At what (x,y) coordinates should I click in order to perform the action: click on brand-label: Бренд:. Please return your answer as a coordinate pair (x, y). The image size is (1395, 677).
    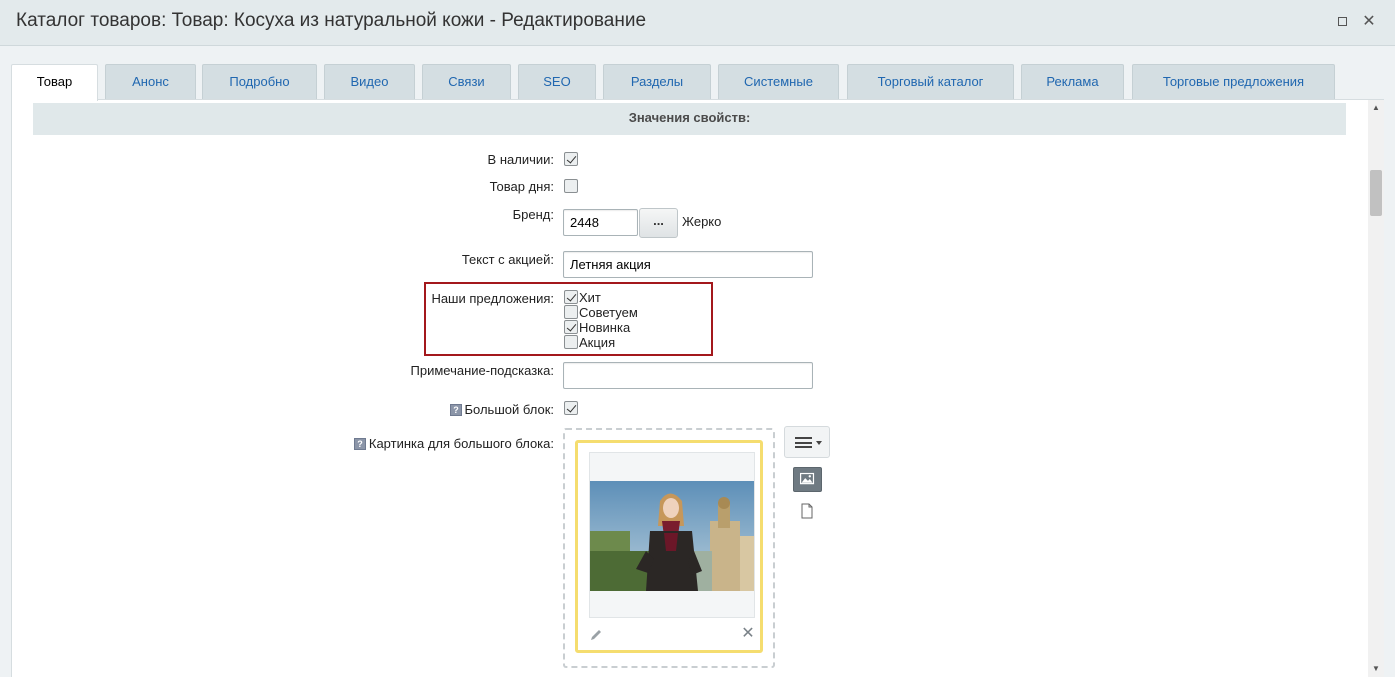
    Looking at the image, I should click on (533, 214).